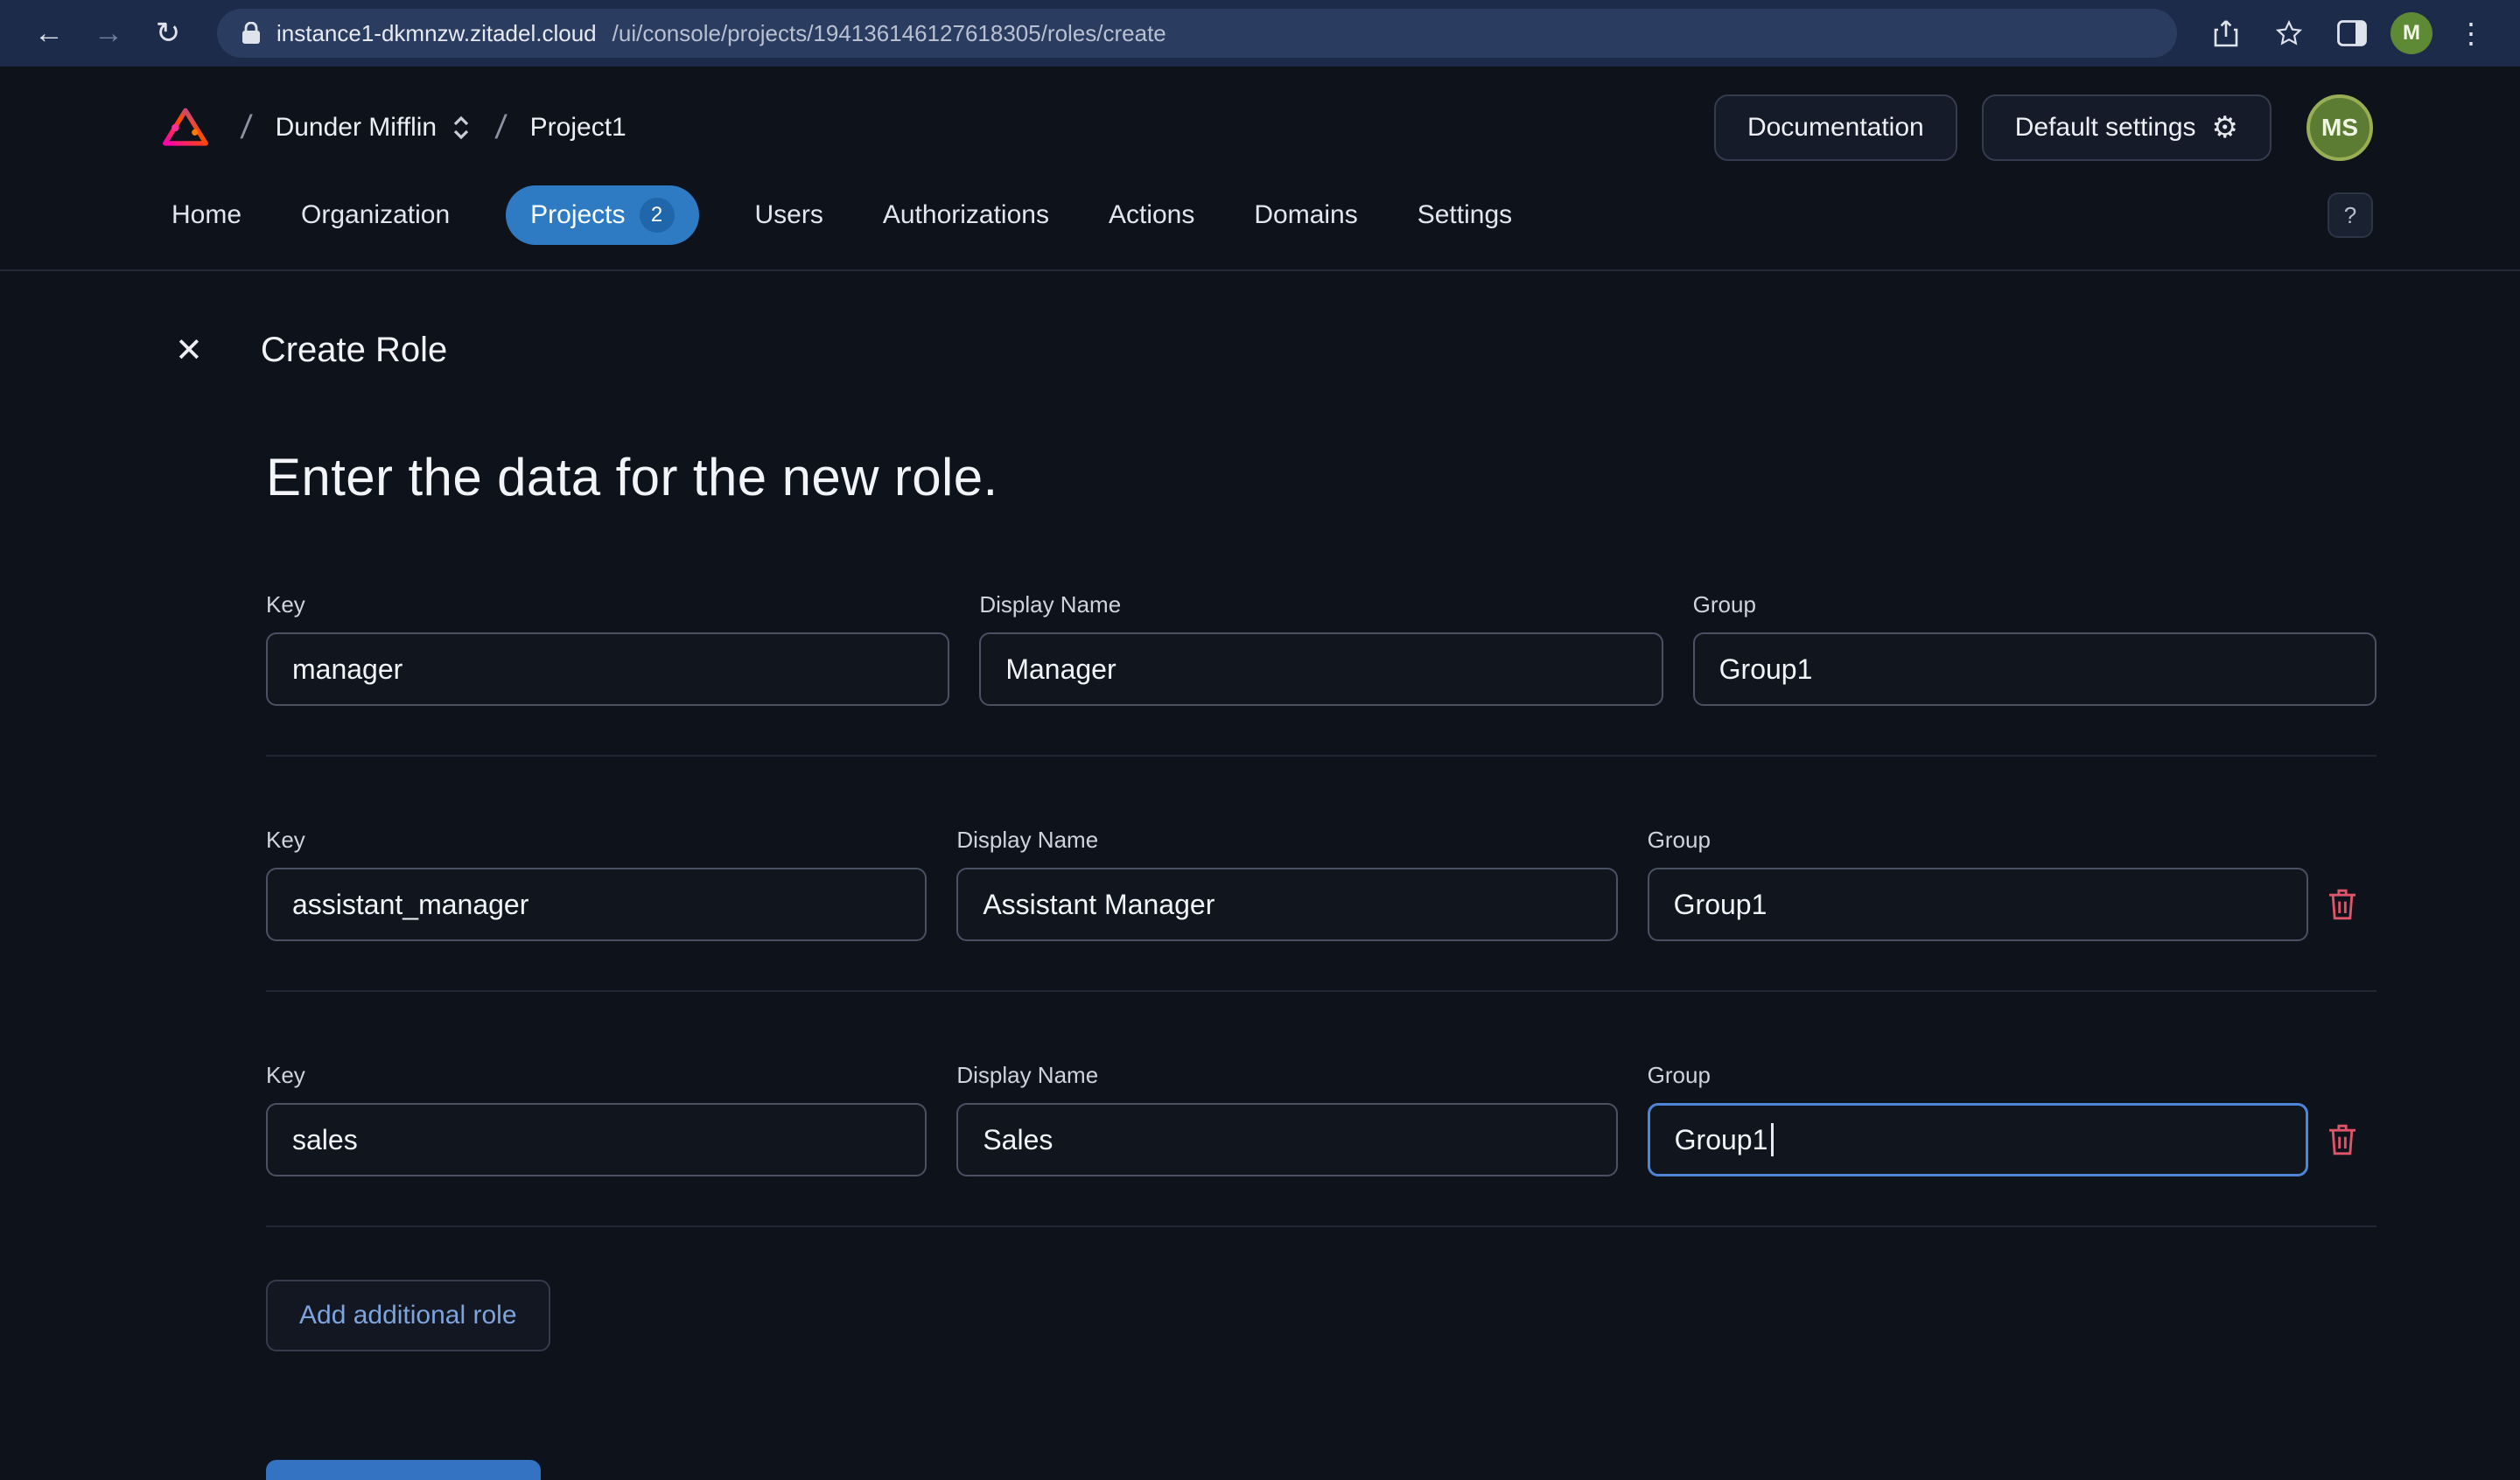  I want to click on reload-button: ↻, so click(168, 34).